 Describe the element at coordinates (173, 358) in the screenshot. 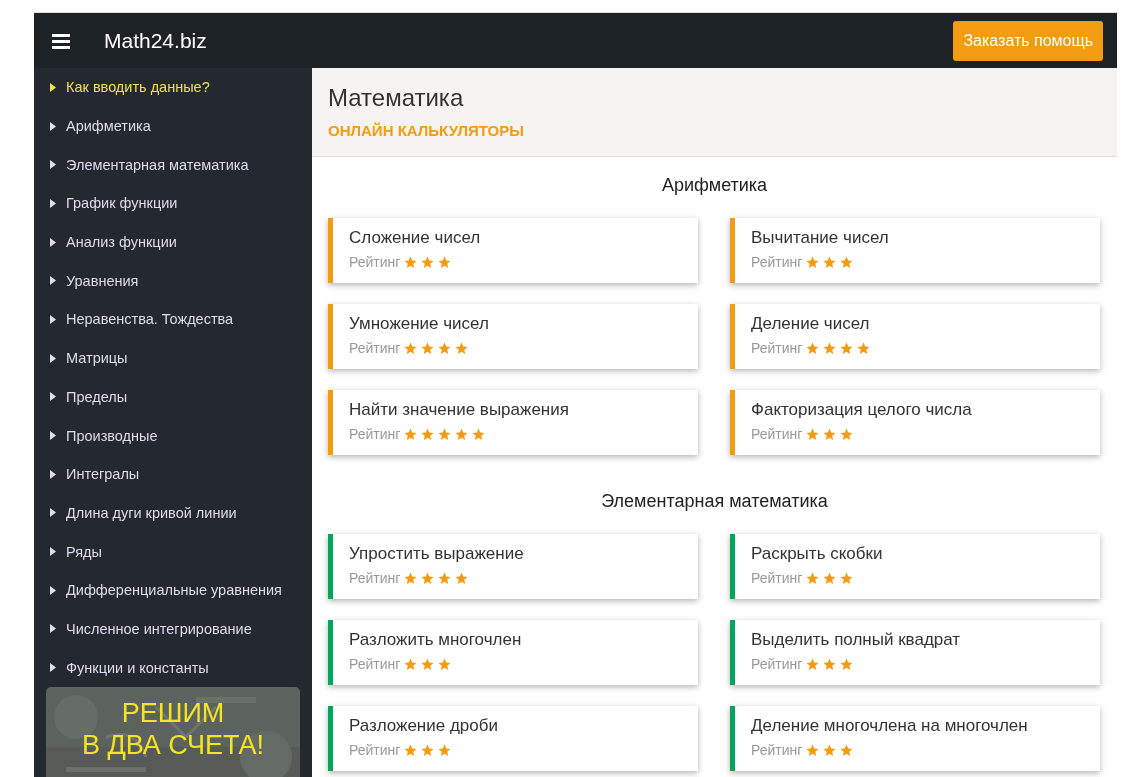

I see `sidebar-item: Матрицы` at that location.